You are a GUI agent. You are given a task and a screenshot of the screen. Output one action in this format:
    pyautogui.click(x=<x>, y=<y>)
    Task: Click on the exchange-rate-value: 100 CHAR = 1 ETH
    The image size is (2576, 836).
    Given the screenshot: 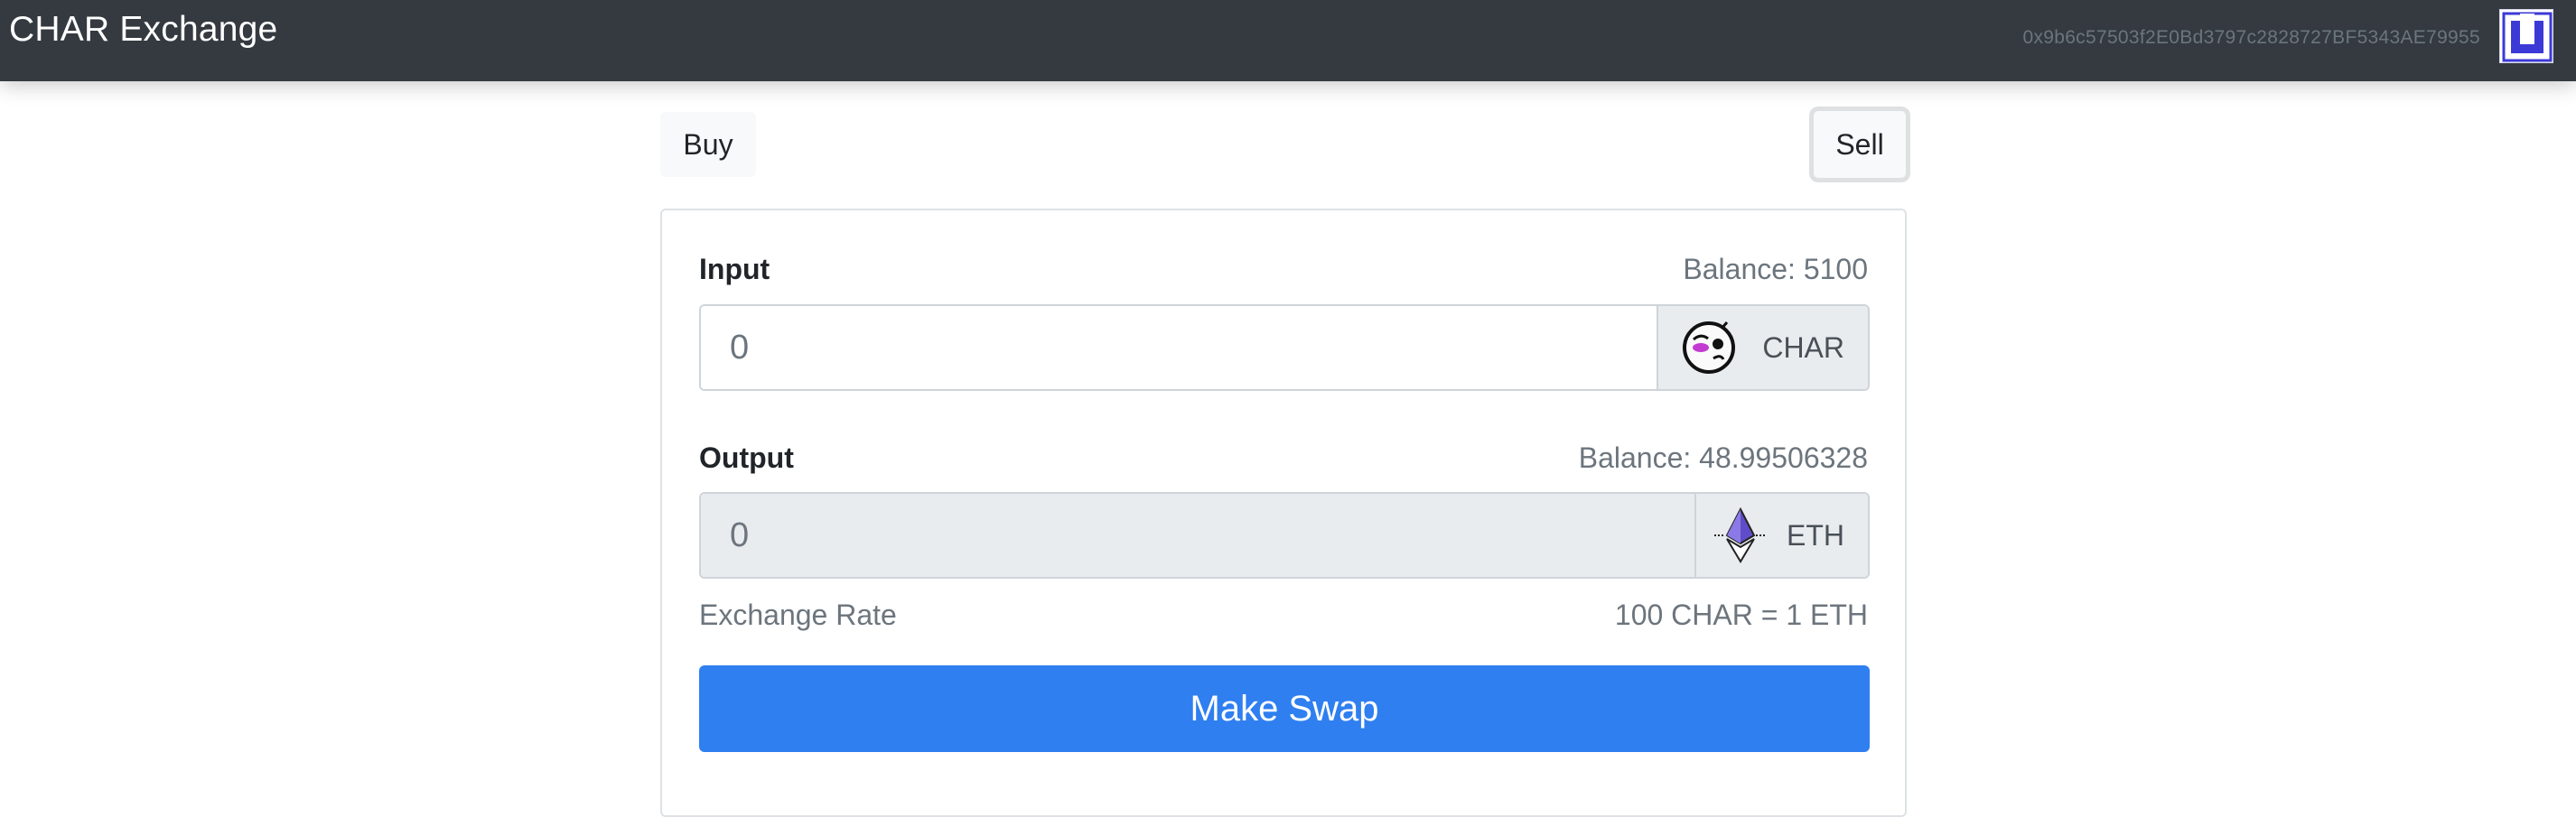 What is the action you would take?
    pyautogui.click(x=1741, y=615)
    